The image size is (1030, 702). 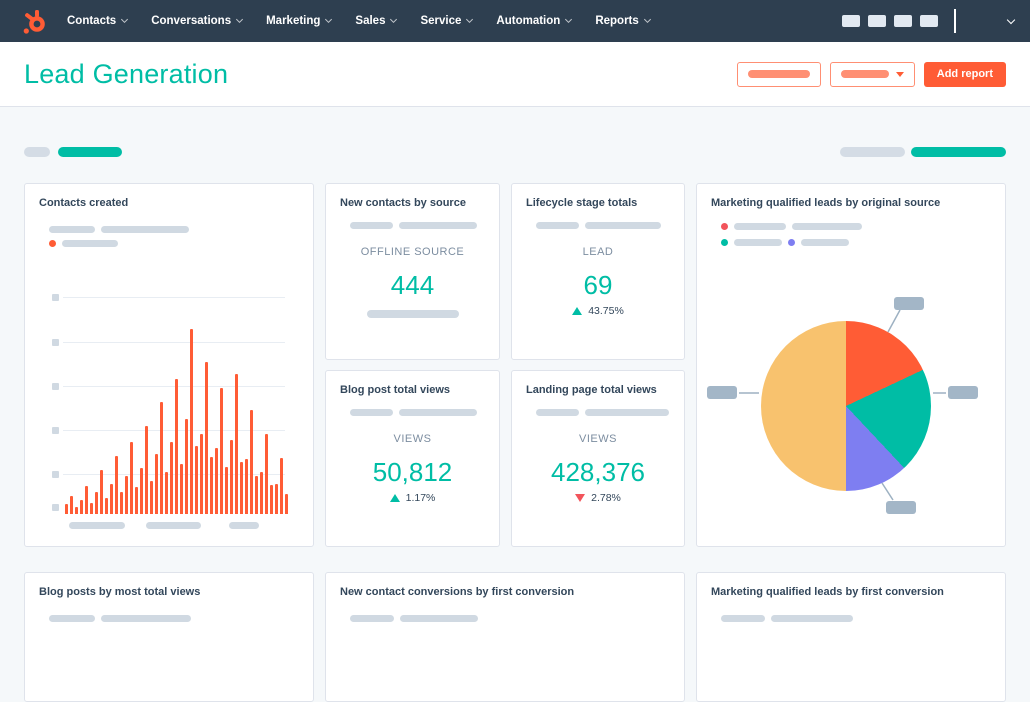 I want to click on nav-item-reports: Reports, so click(x=623, y=21).